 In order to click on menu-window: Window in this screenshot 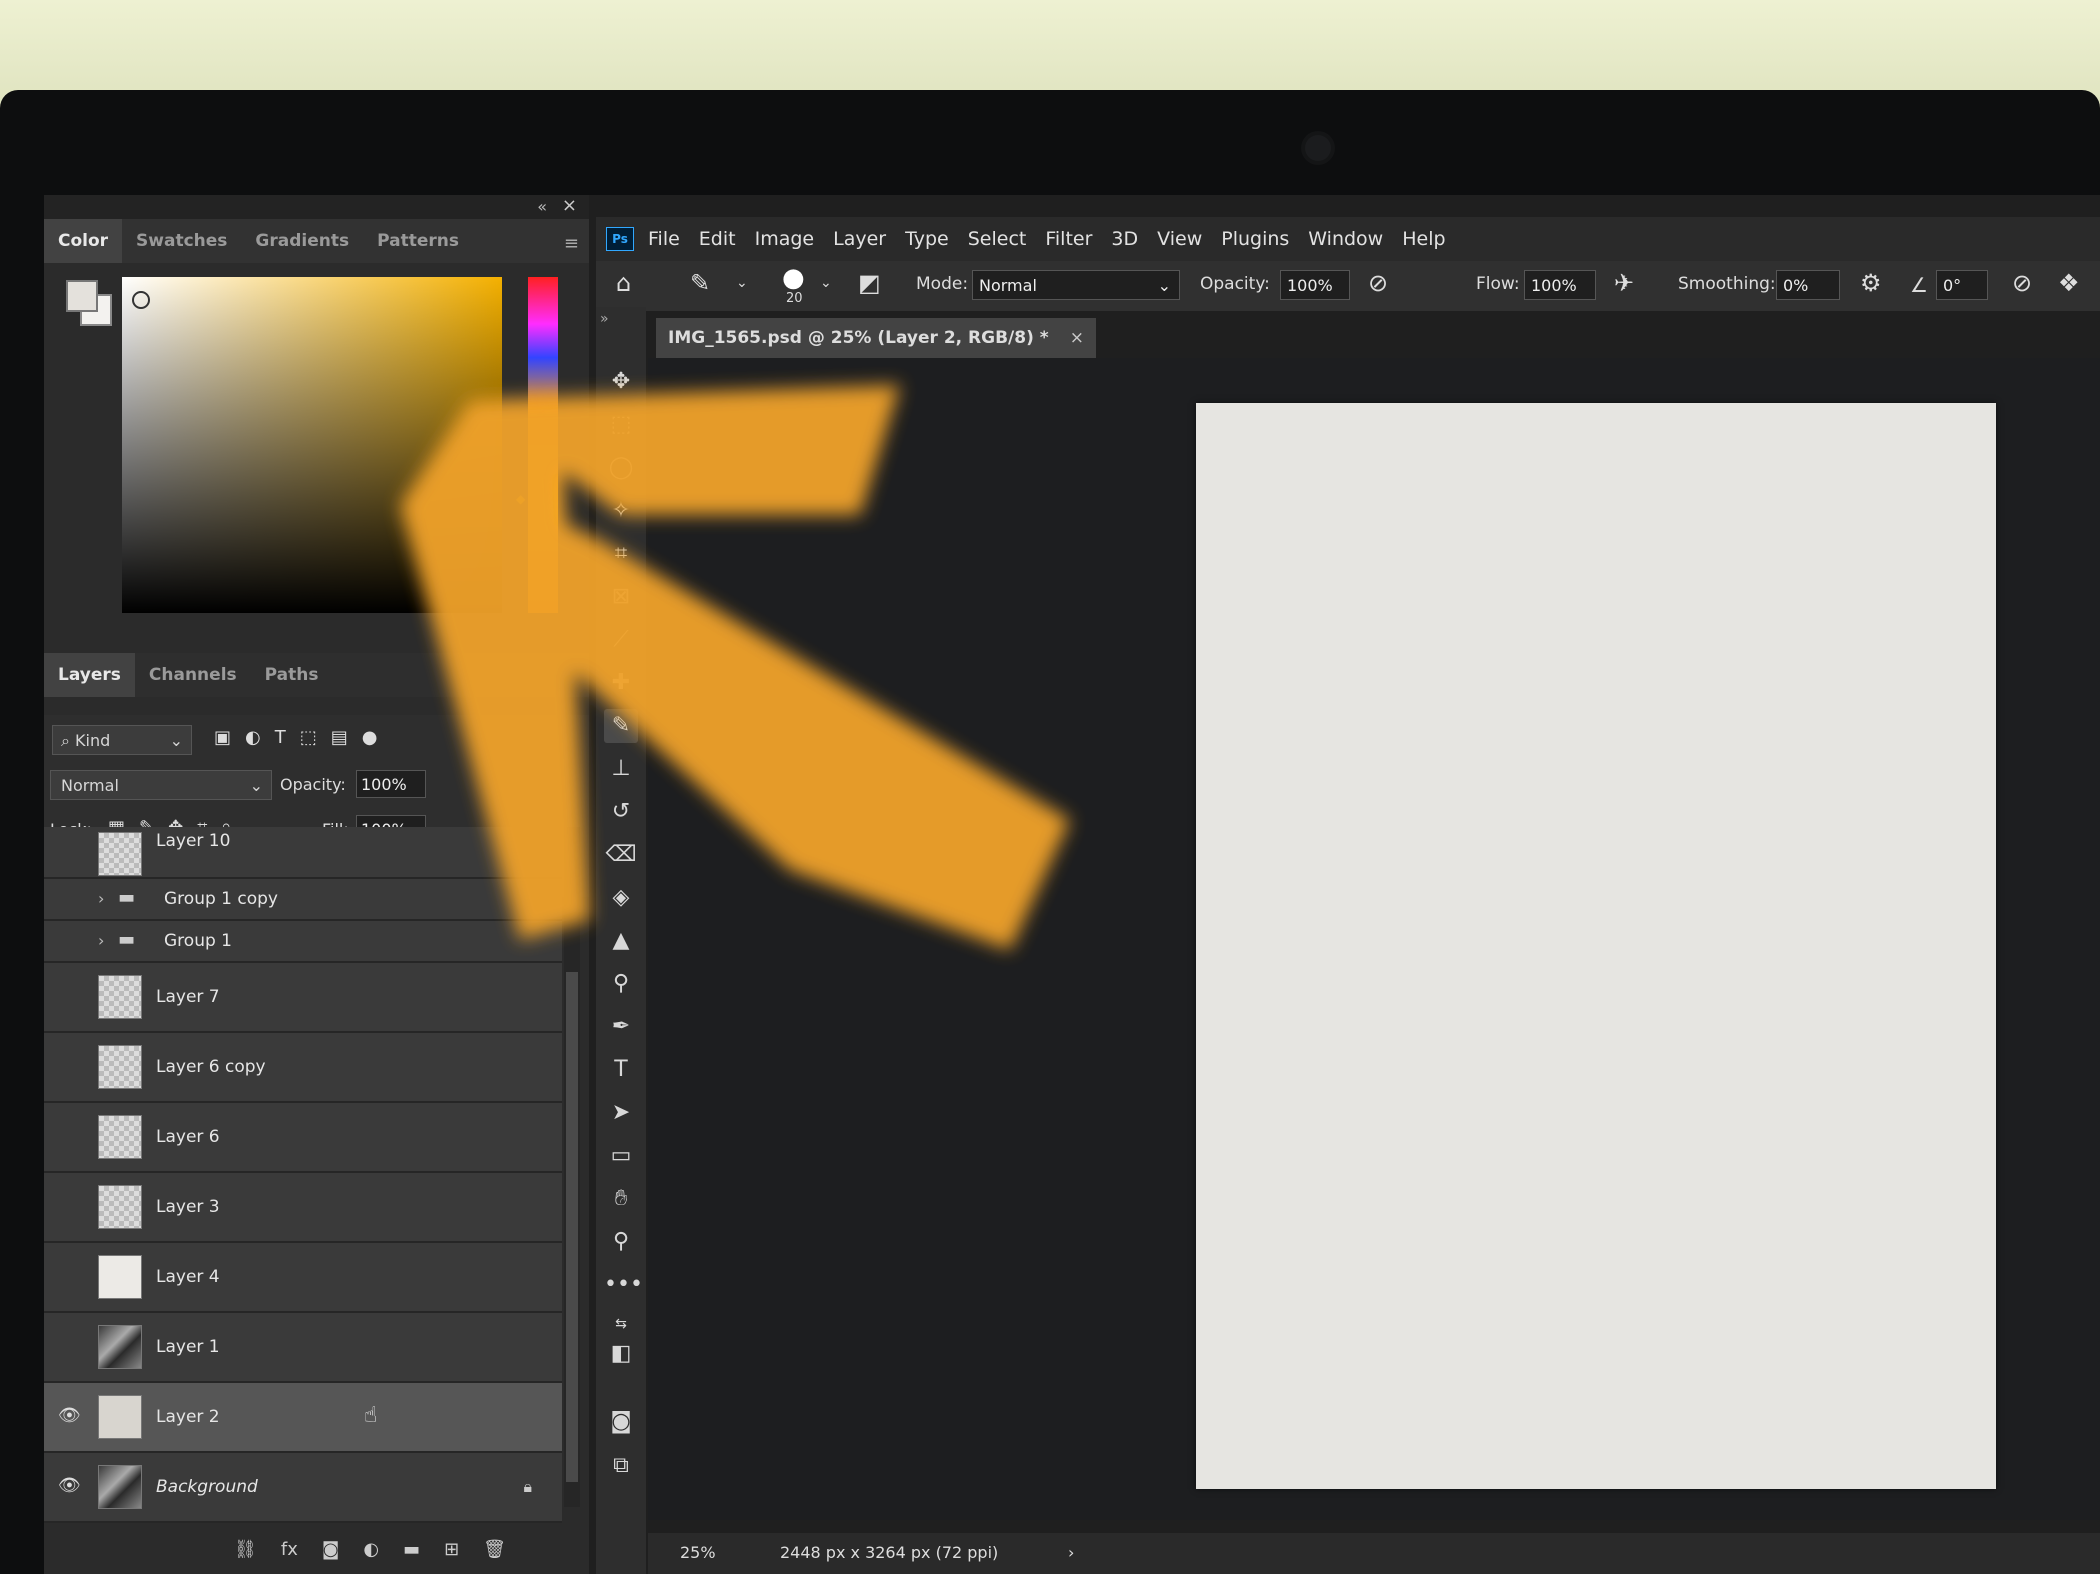, I will do `click(1345, 239)`.